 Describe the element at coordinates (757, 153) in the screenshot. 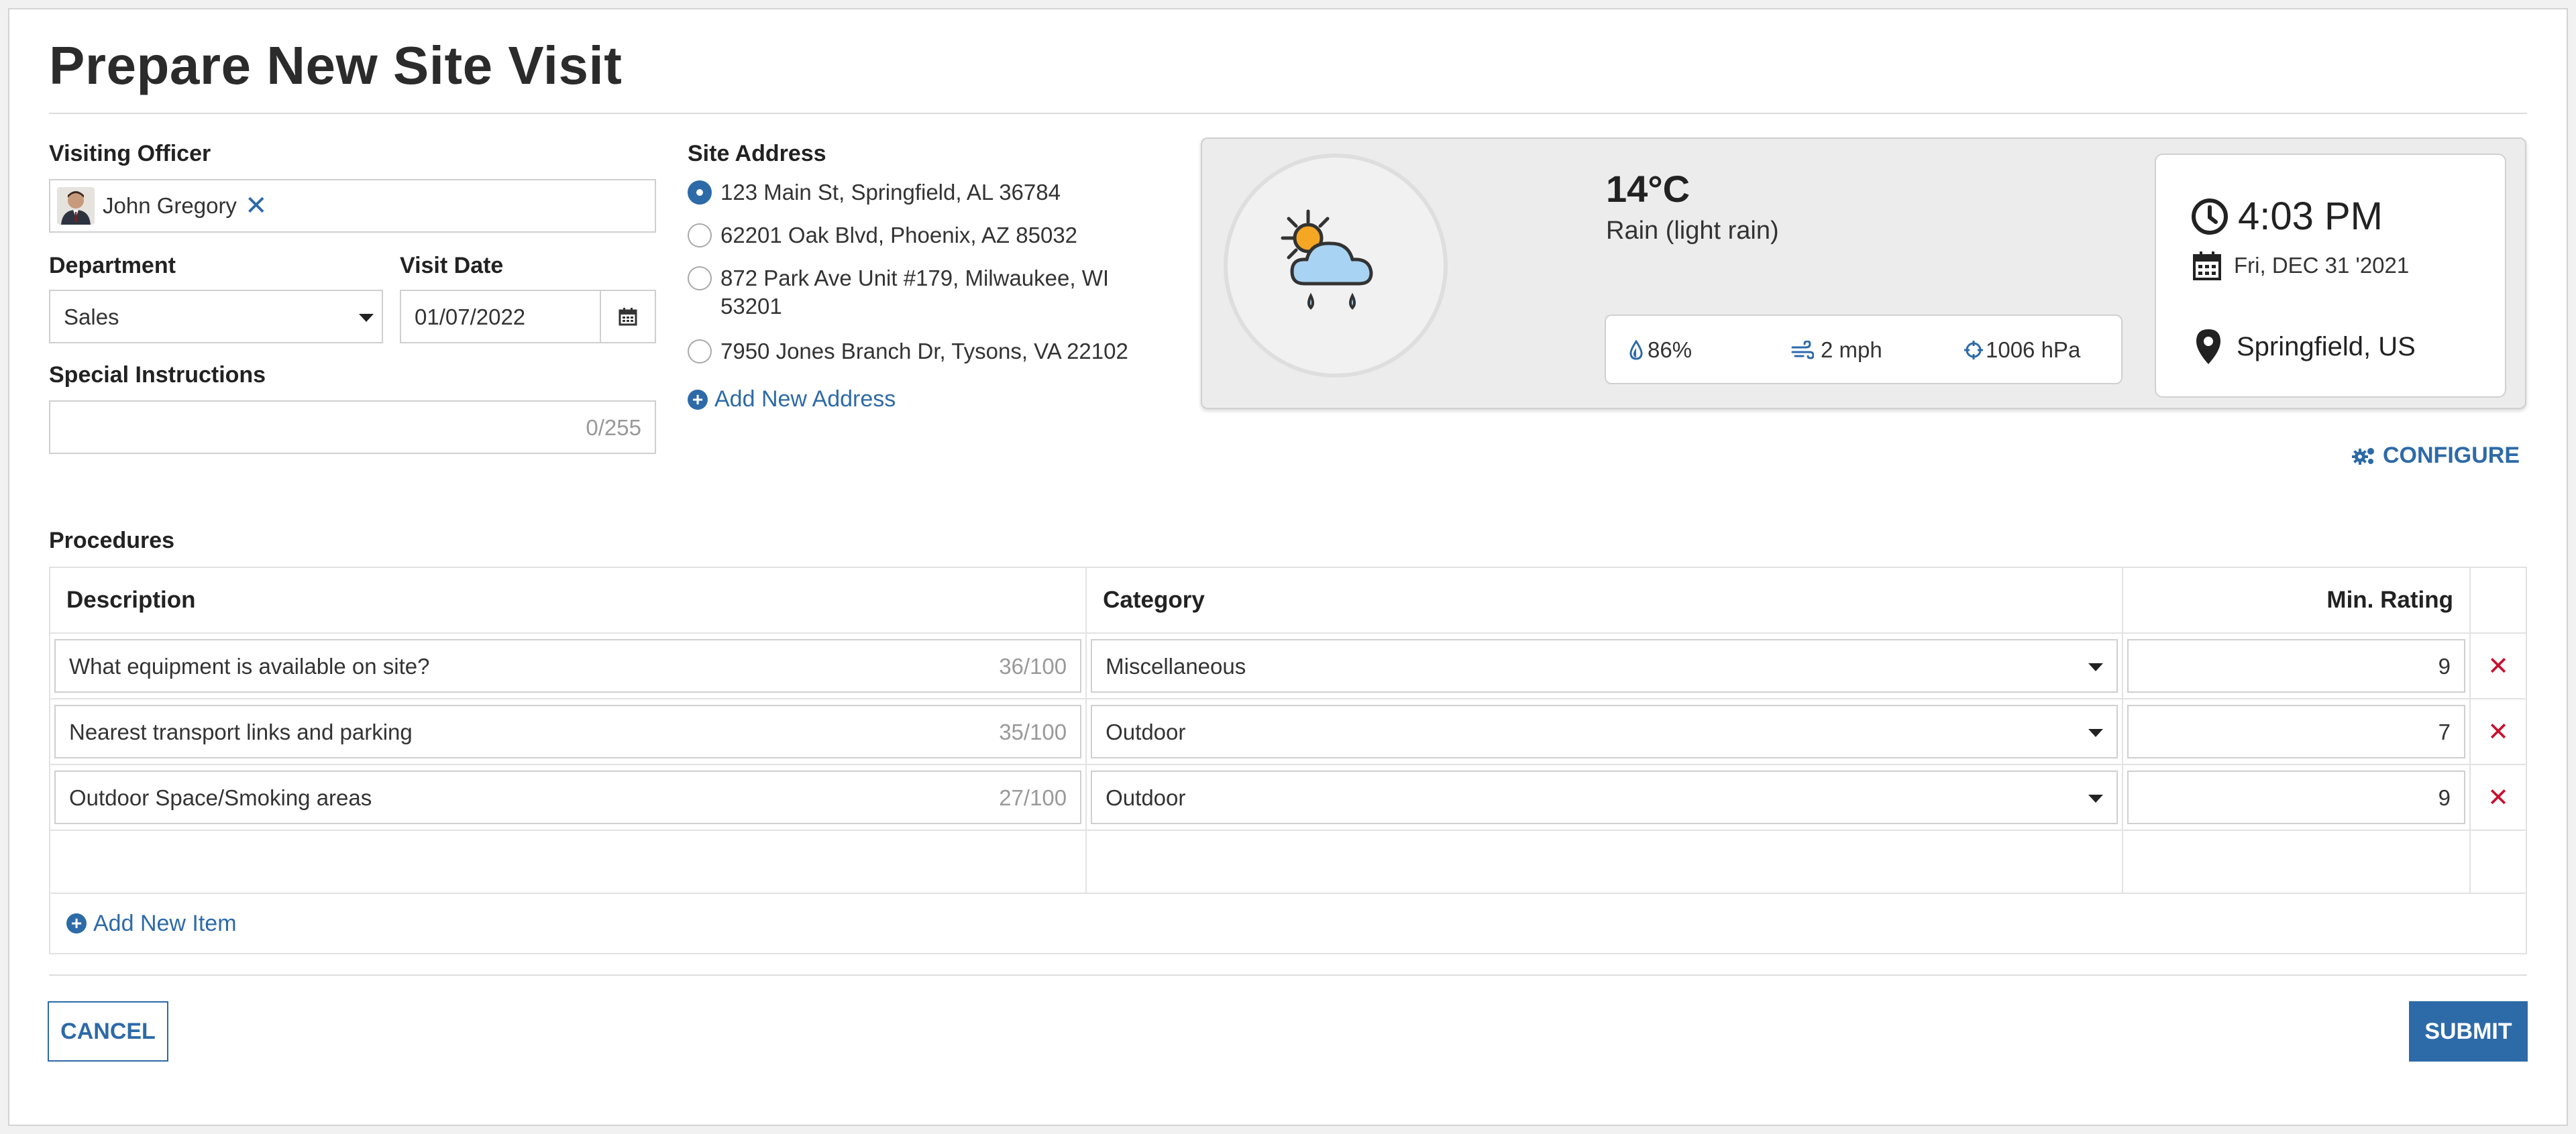

I see `site-address-label: Site Address` at that location.